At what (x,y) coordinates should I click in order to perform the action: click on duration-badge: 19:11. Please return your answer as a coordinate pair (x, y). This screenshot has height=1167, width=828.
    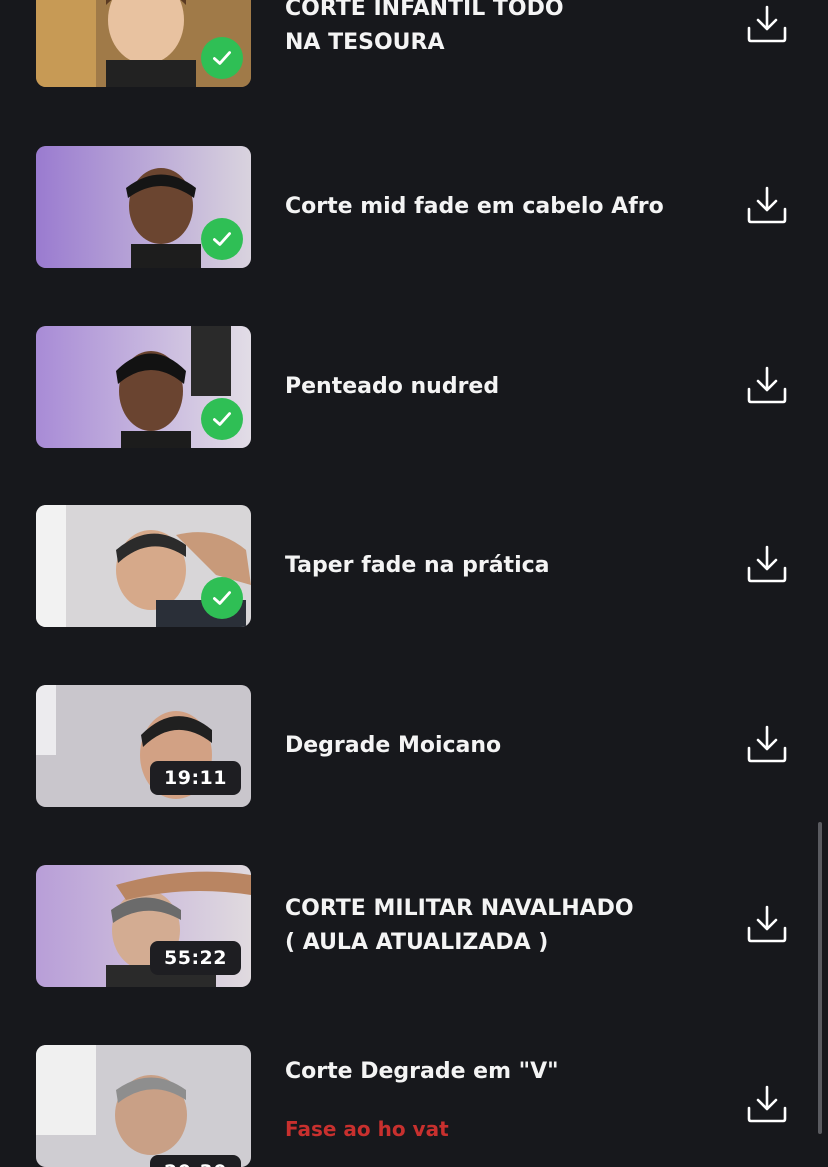
    Looking at the image, I should click on (195, 778).